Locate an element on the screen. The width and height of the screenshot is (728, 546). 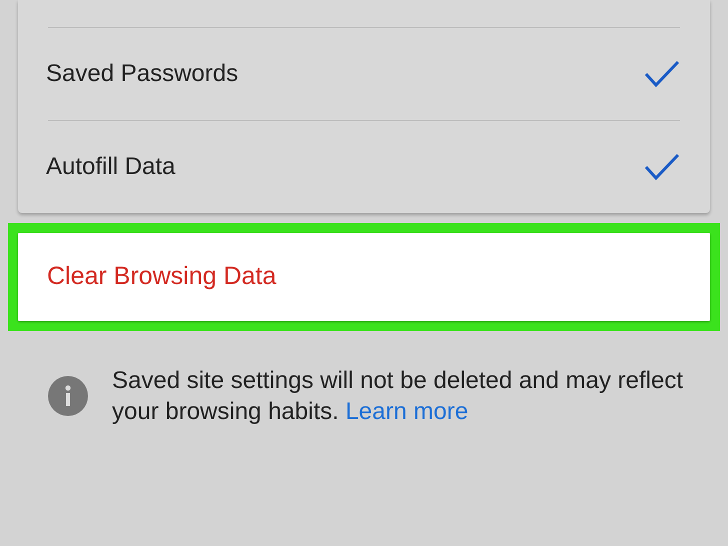
setting-label: Saved Passwords is located at coordinates (142, 74).